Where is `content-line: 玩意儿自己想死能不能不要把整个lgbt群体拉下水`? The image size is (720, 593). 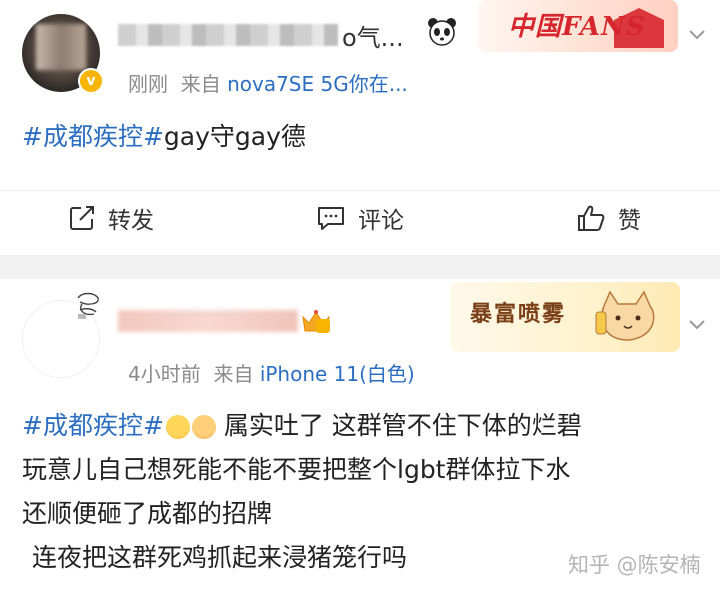
content-line: 玩意儿自己想死能不能不要把整个lgbt群体拉下水 is located at coordinates (296, 469).